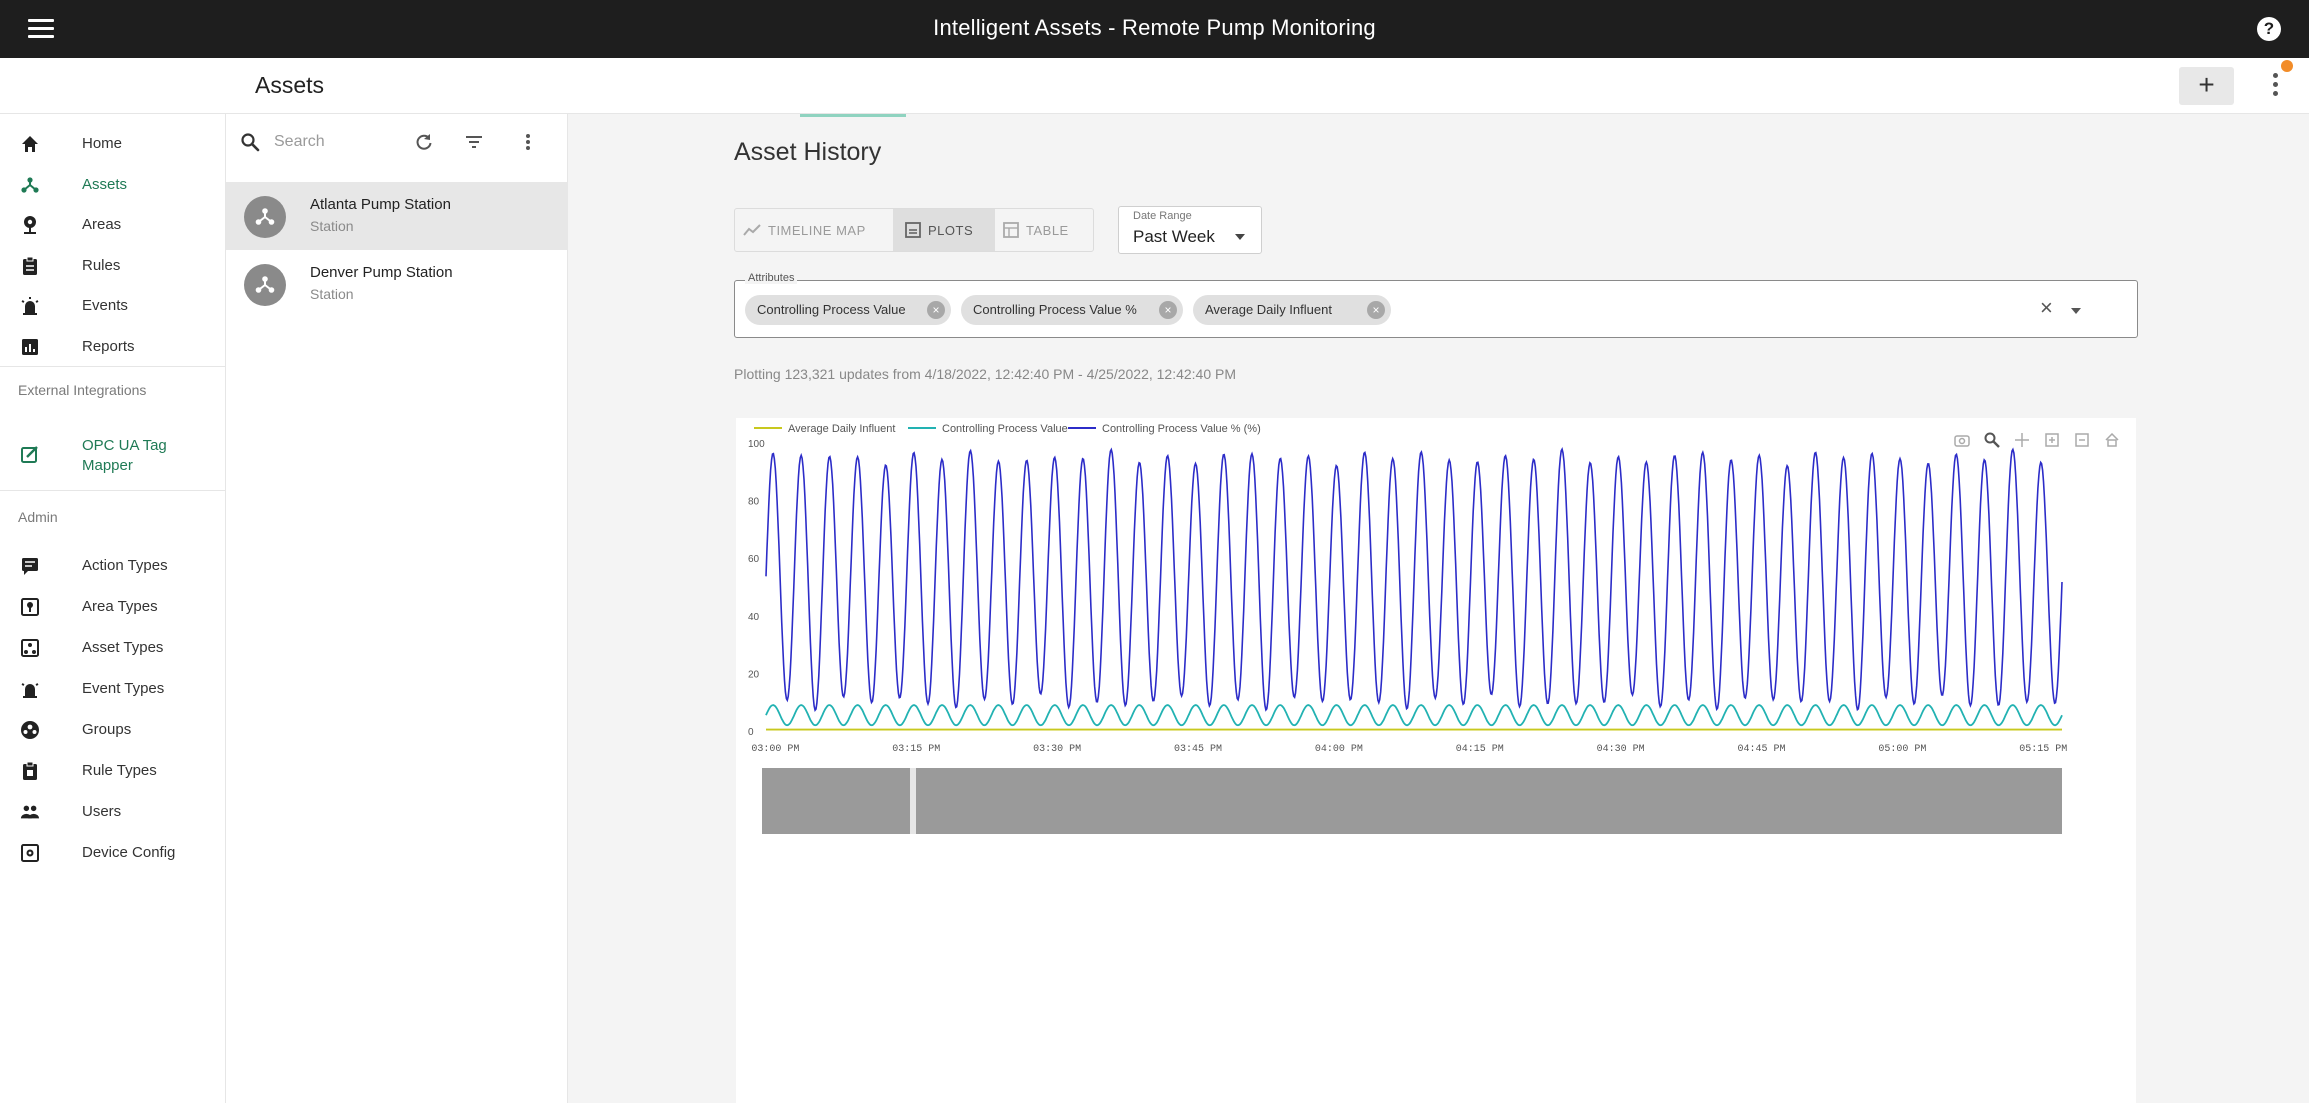  I want to click on groups-icon, so click(30, 730).